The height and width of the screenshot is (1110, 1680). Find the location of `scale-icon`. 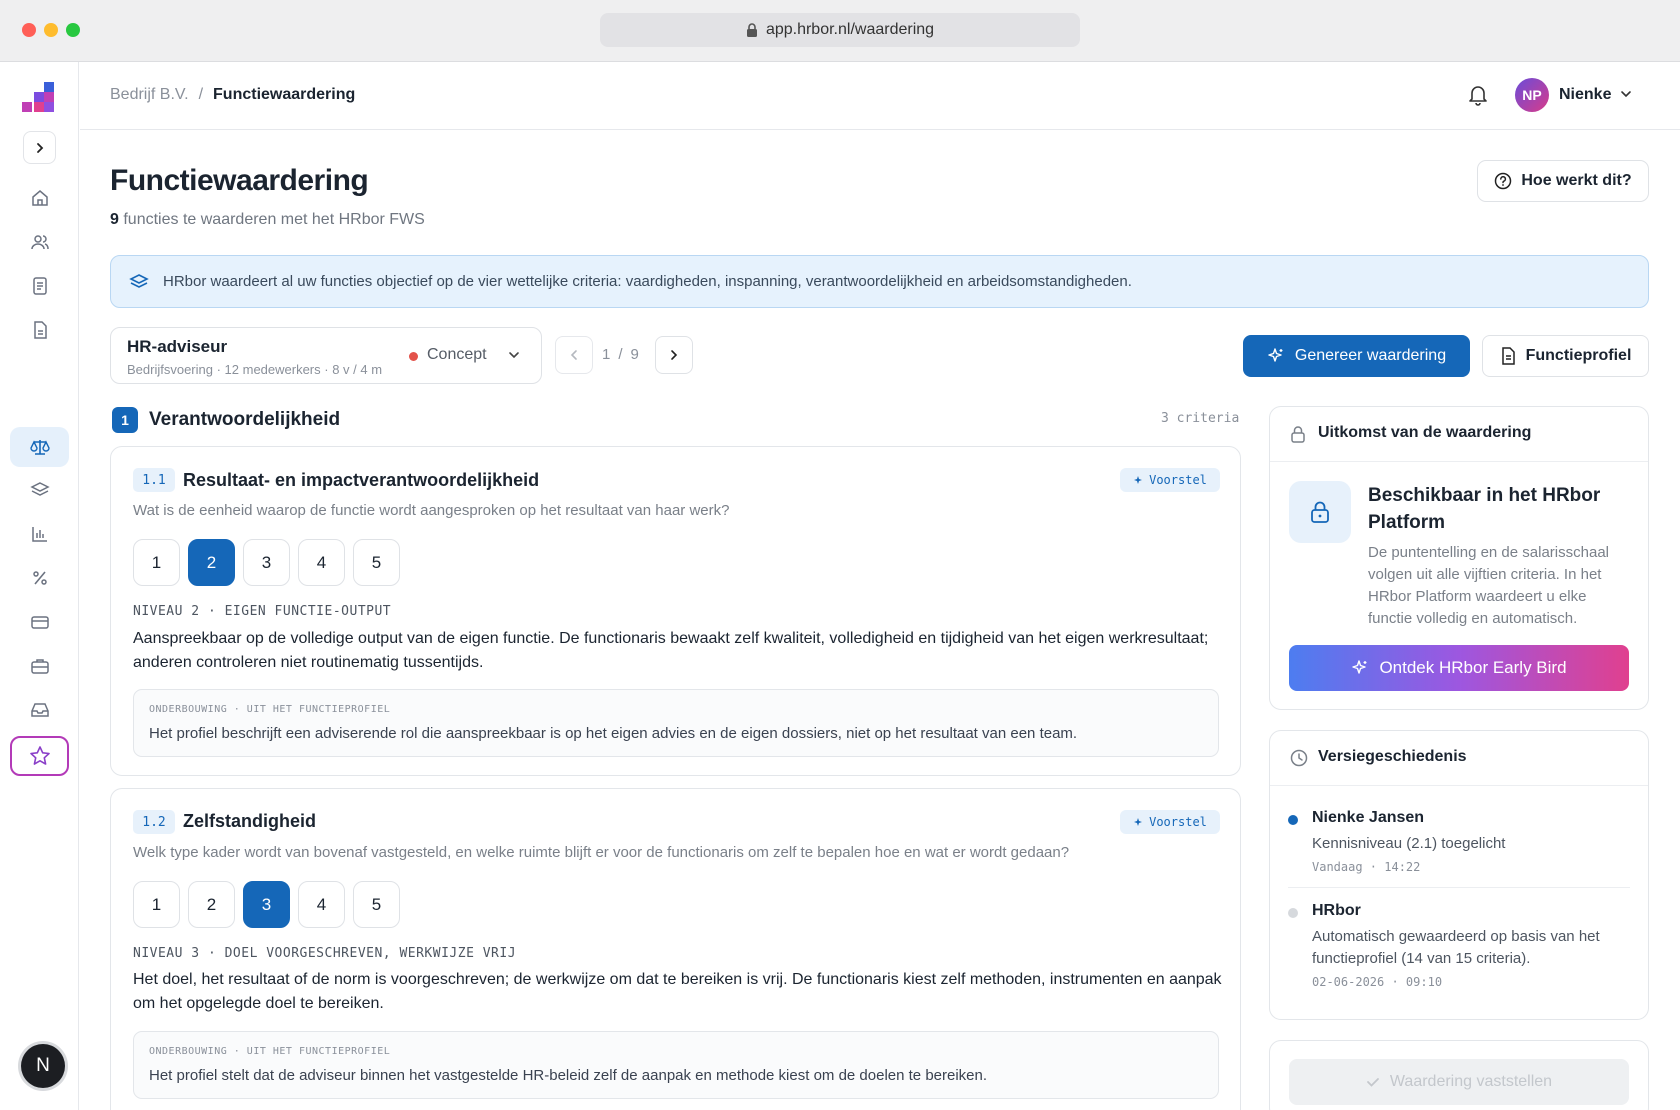

scale-icon is located at coordinates (39, 447).